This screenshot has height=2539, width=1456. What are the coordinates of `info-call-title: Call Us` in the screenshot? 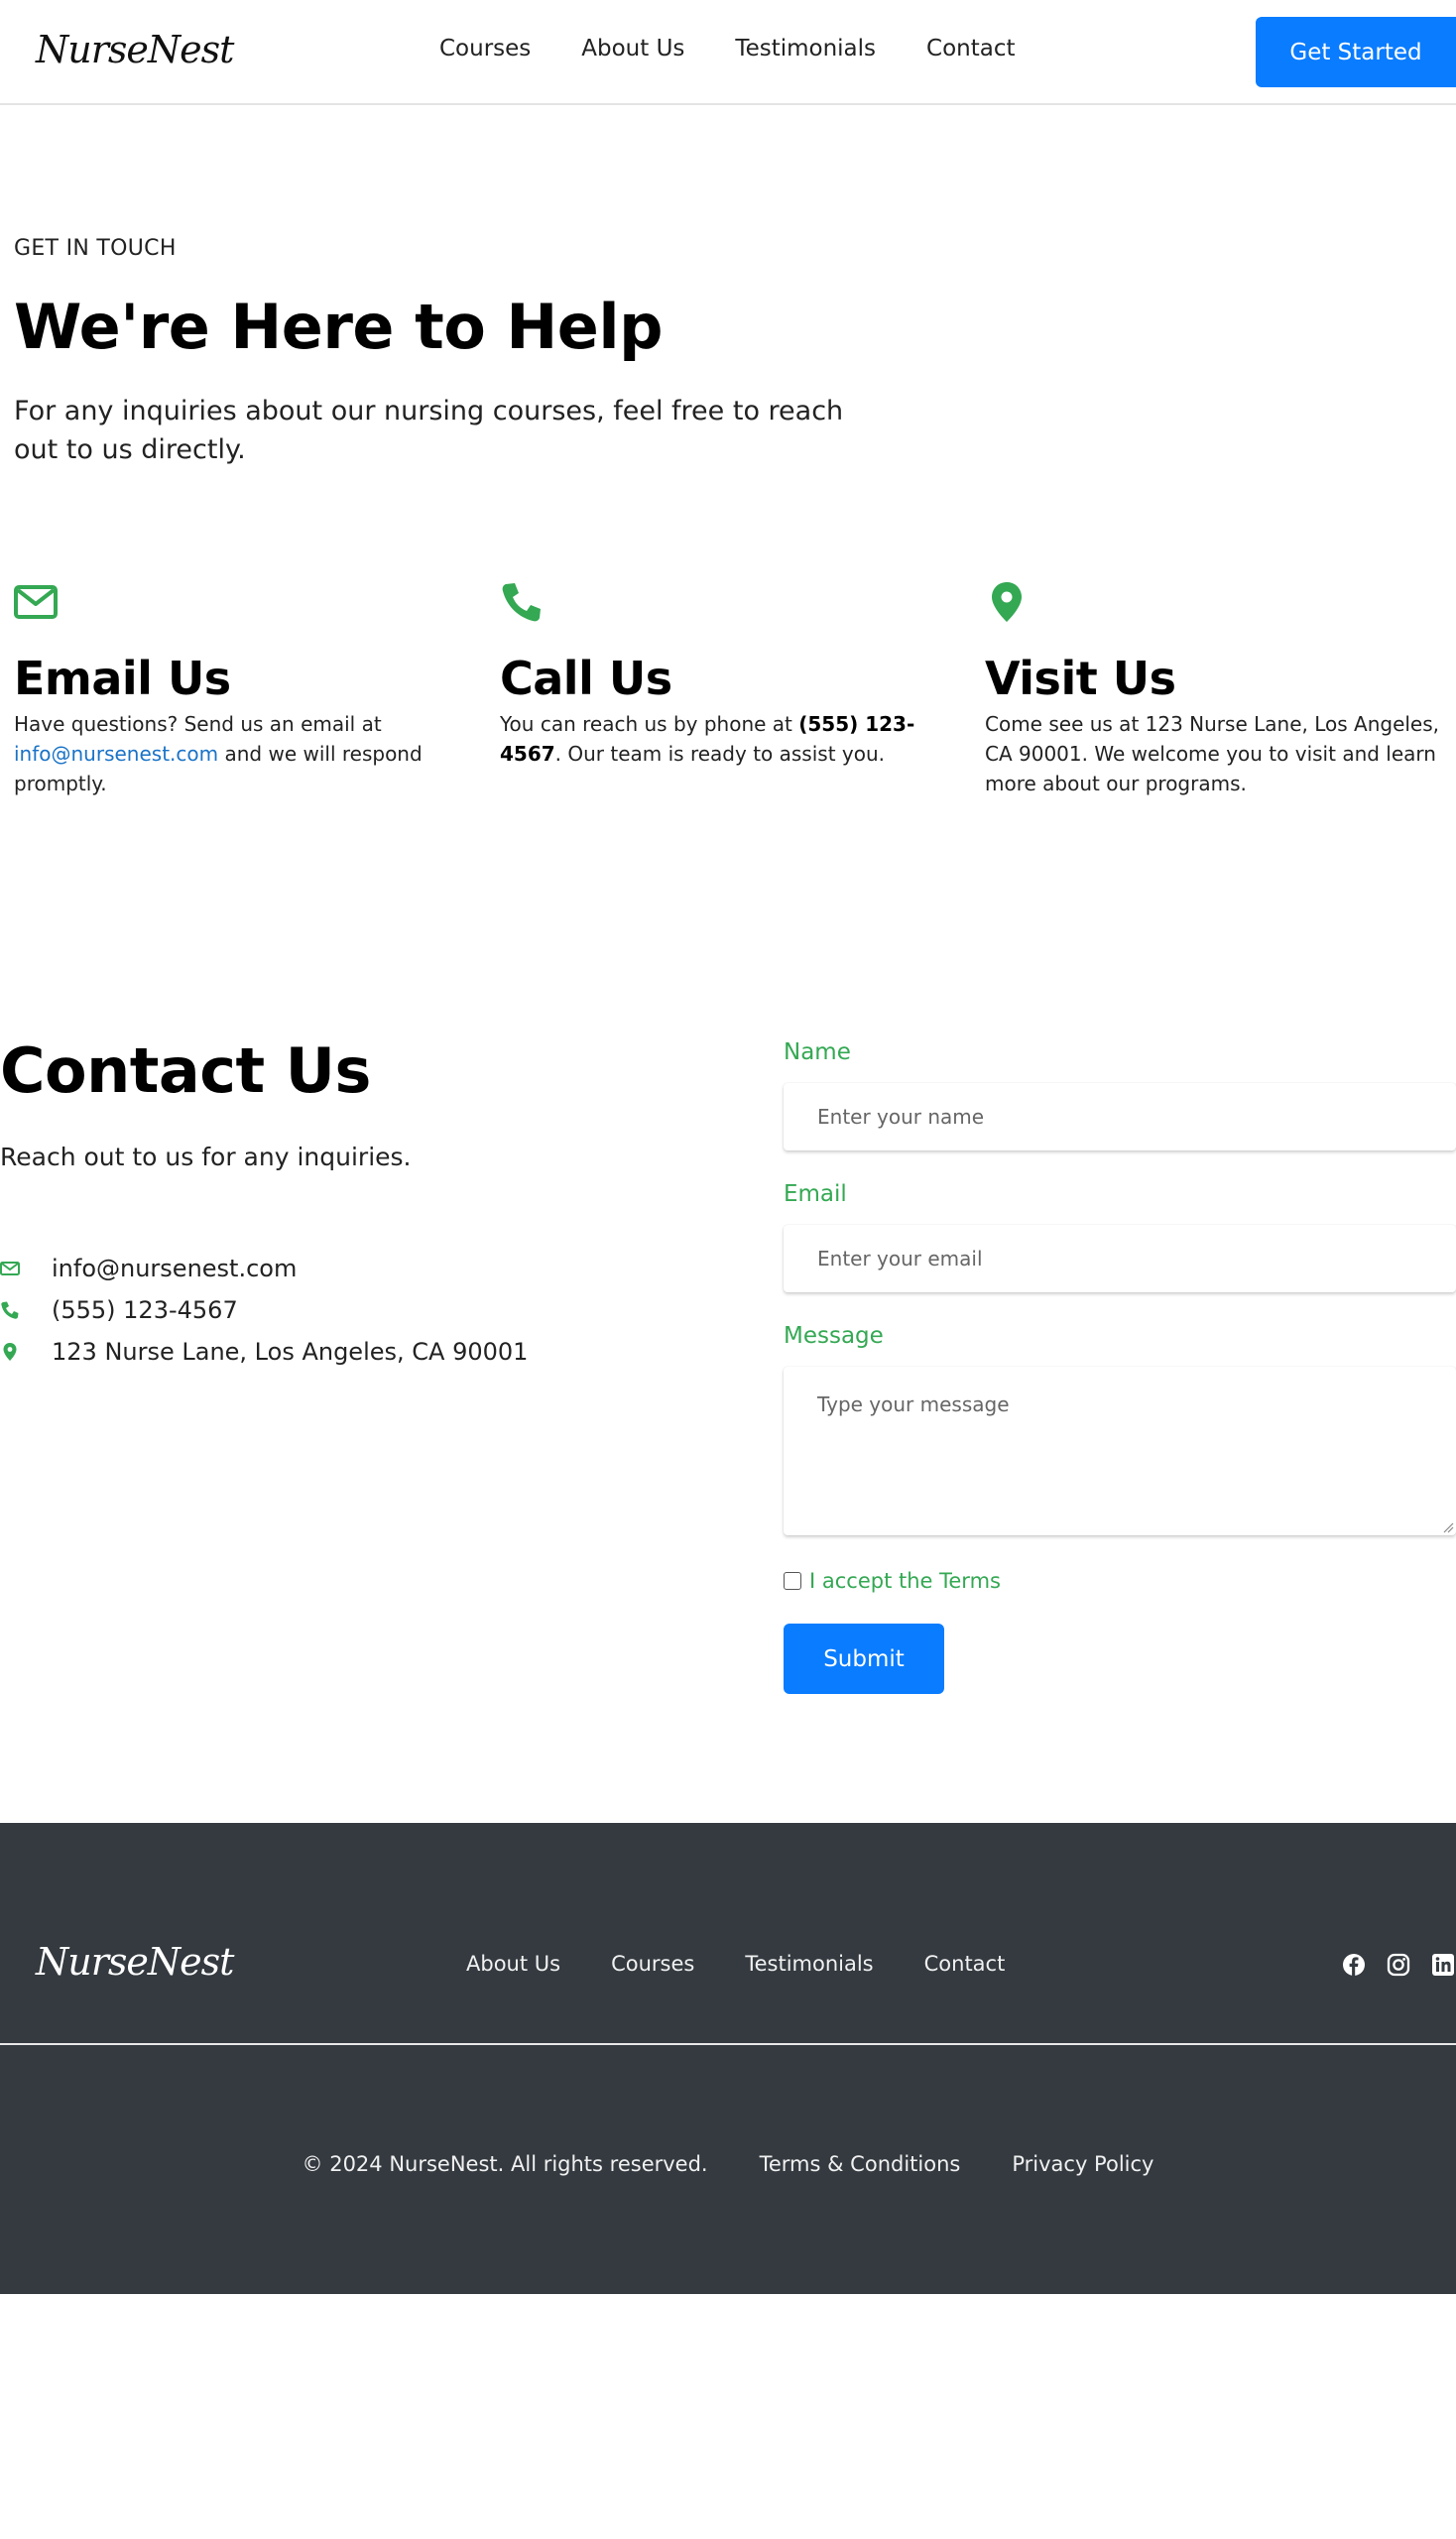 It's located at (586, 678).